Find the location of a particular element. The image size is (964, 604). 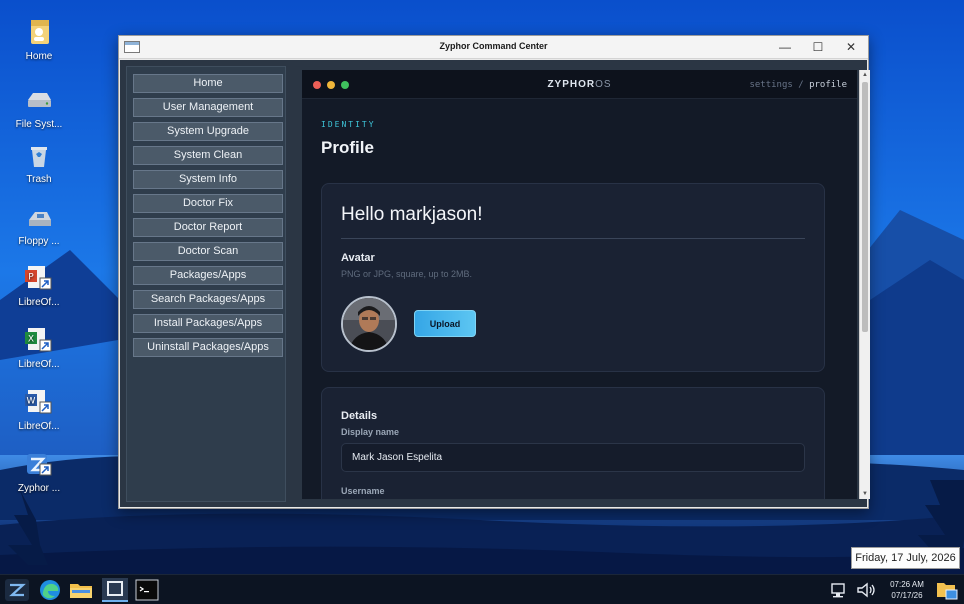

minimize-button: — is located at coordinates (785, 47).